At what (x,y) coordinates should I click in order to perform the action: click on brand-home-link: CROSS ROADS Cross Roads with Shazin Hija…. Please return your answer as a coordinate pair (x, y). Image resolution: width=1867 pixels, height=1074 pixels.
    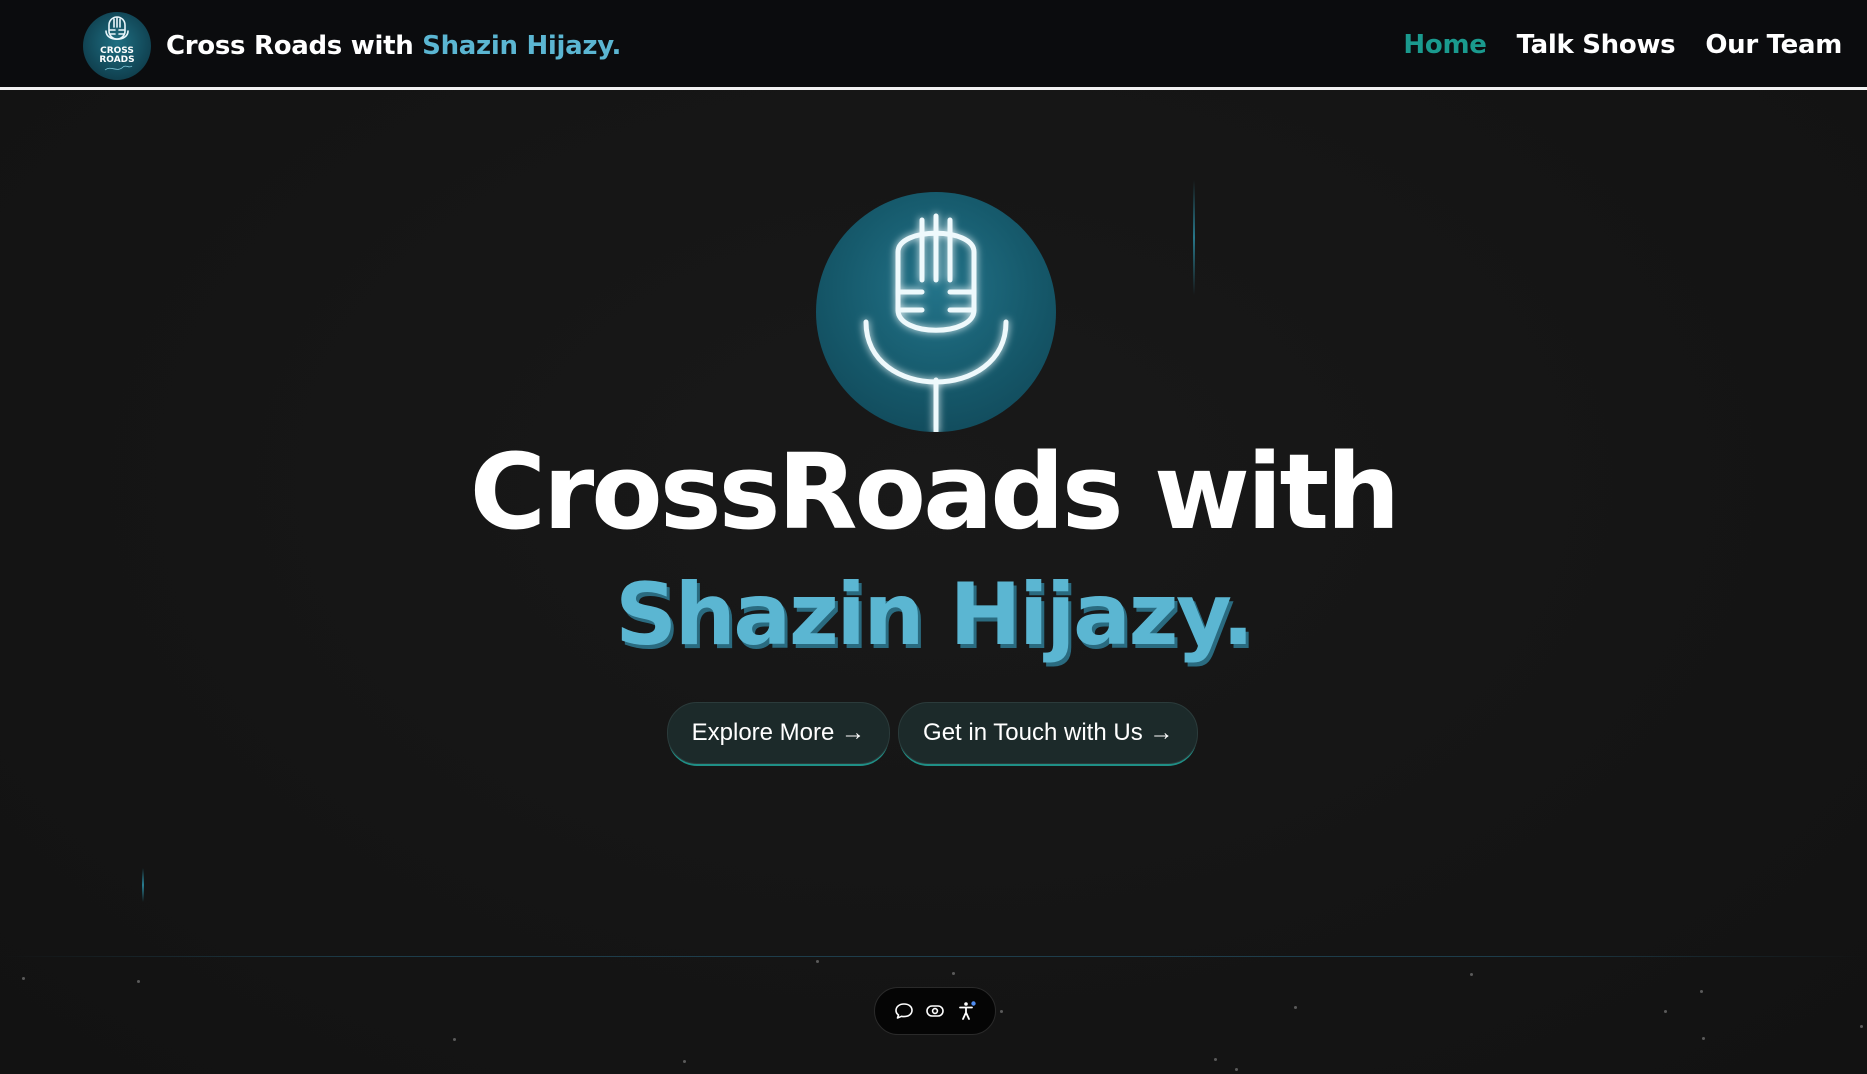
    Looking at the image, I should click on (352, 46).